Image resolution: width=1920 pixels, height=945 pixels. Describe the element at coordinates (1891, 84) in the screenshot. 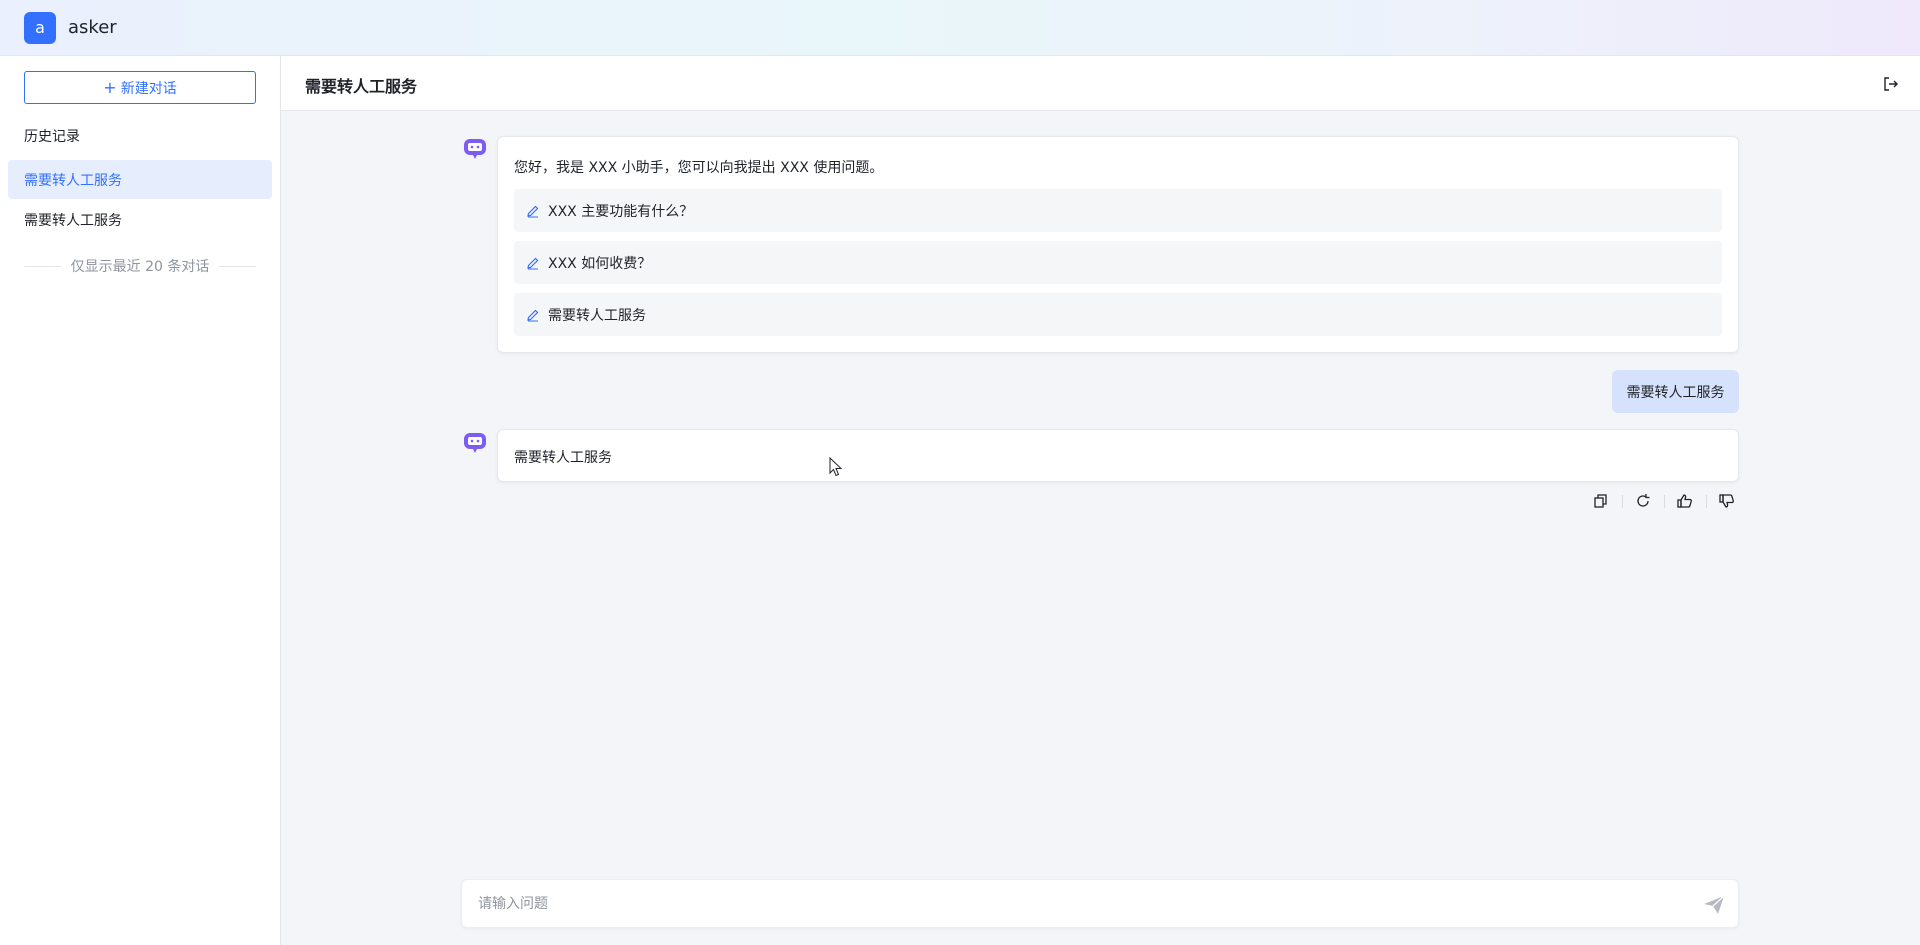

I see `logout-icon` at that location.